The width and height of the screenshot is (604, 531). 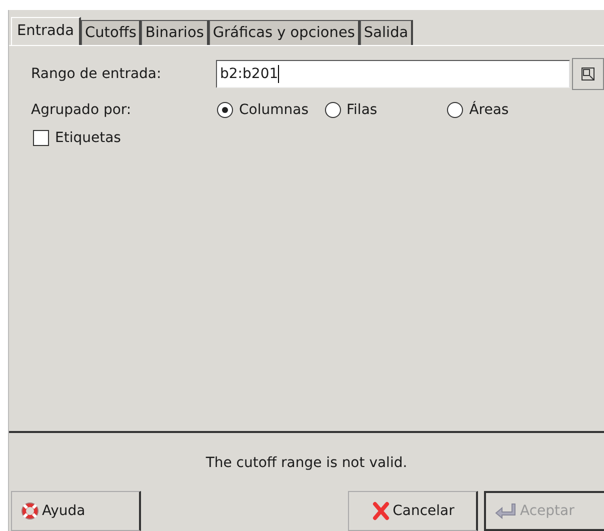 What do you see at coordinates (111, 32) in the screenshot?
I see `tab: Cutoffs` at bounding box center [111, 32].